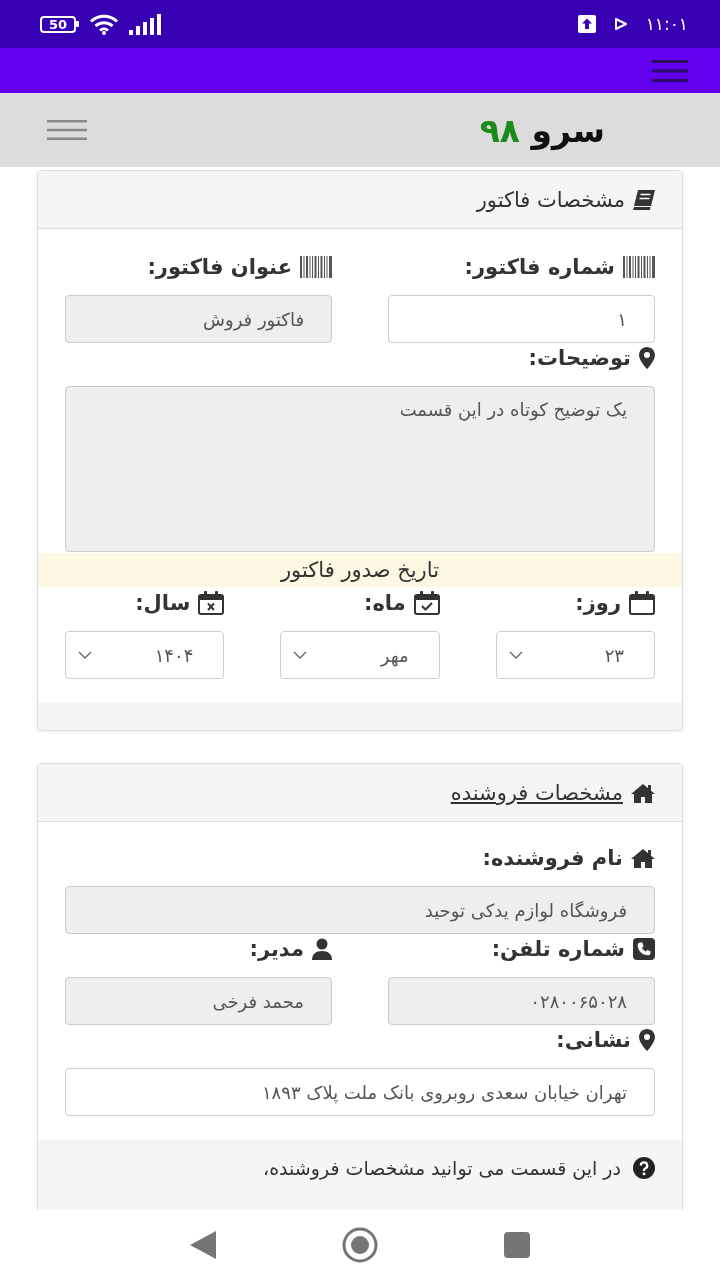 This screenshot has width=720, height=1280. What do you see at coordinates (644, 949) in the screenshot?
I see `phone-icon` at bounding box center [644, 949].